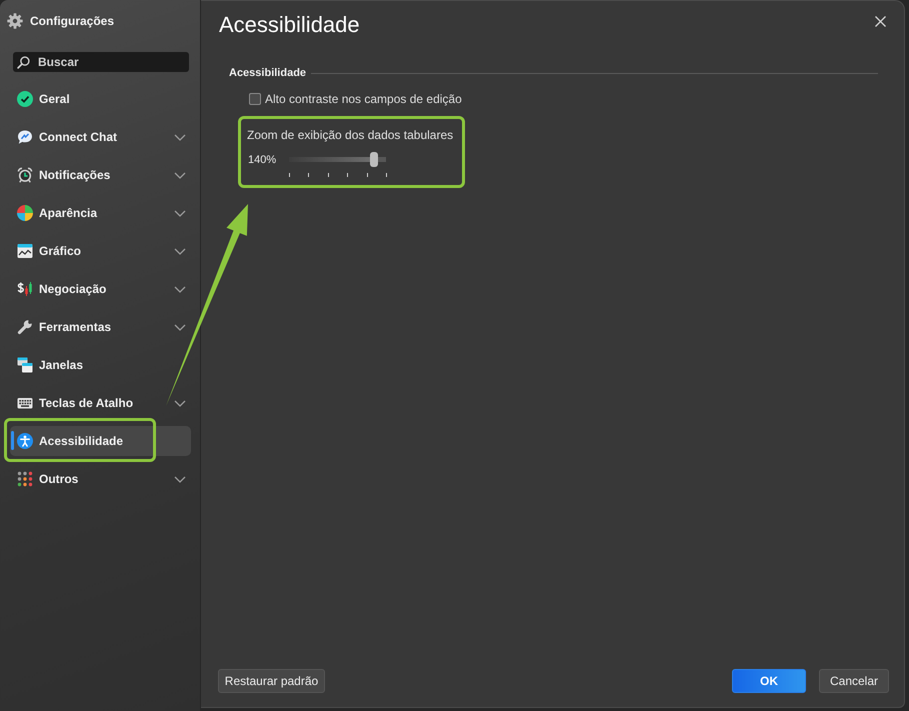 The height and width of the screenshot is (711, 909). I want to click on check-circle-icon, so click(25, 99).